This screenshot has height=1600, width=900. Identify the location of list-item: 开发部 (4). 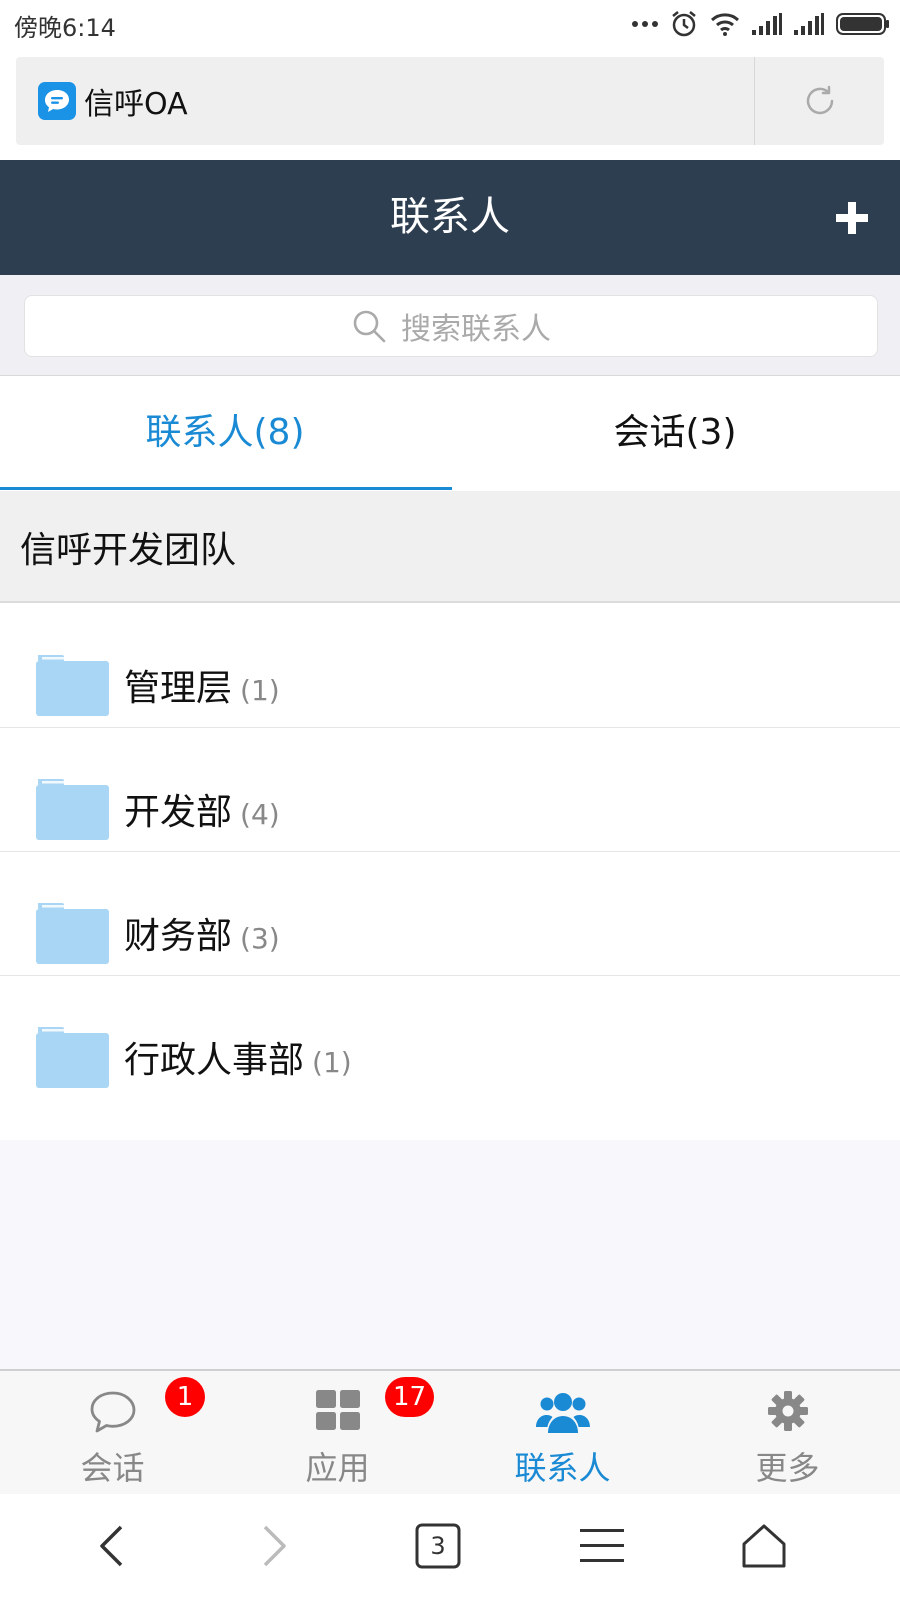
(450, 790).